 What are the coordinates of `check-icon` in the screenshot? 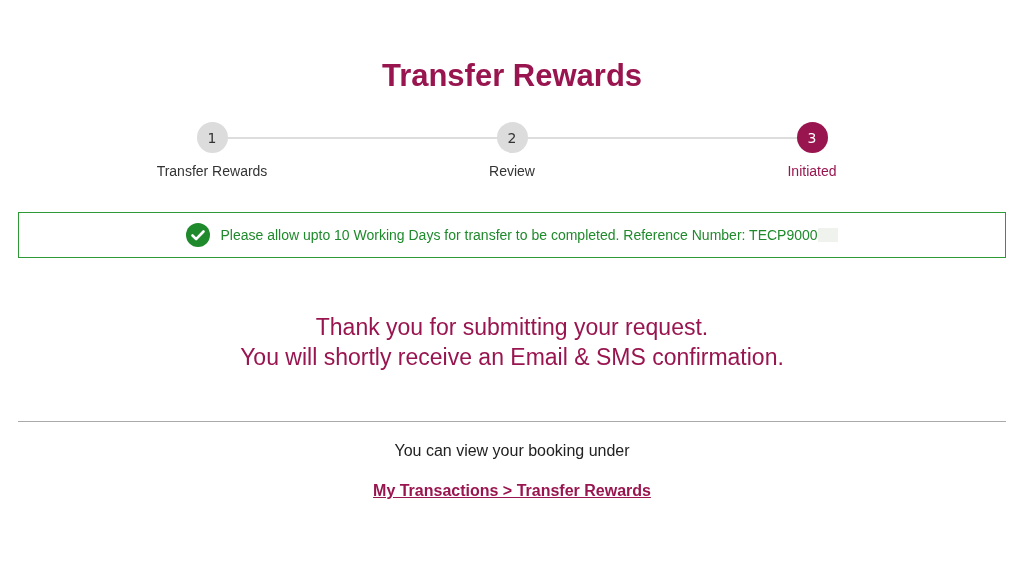 It's located at (198, 235).